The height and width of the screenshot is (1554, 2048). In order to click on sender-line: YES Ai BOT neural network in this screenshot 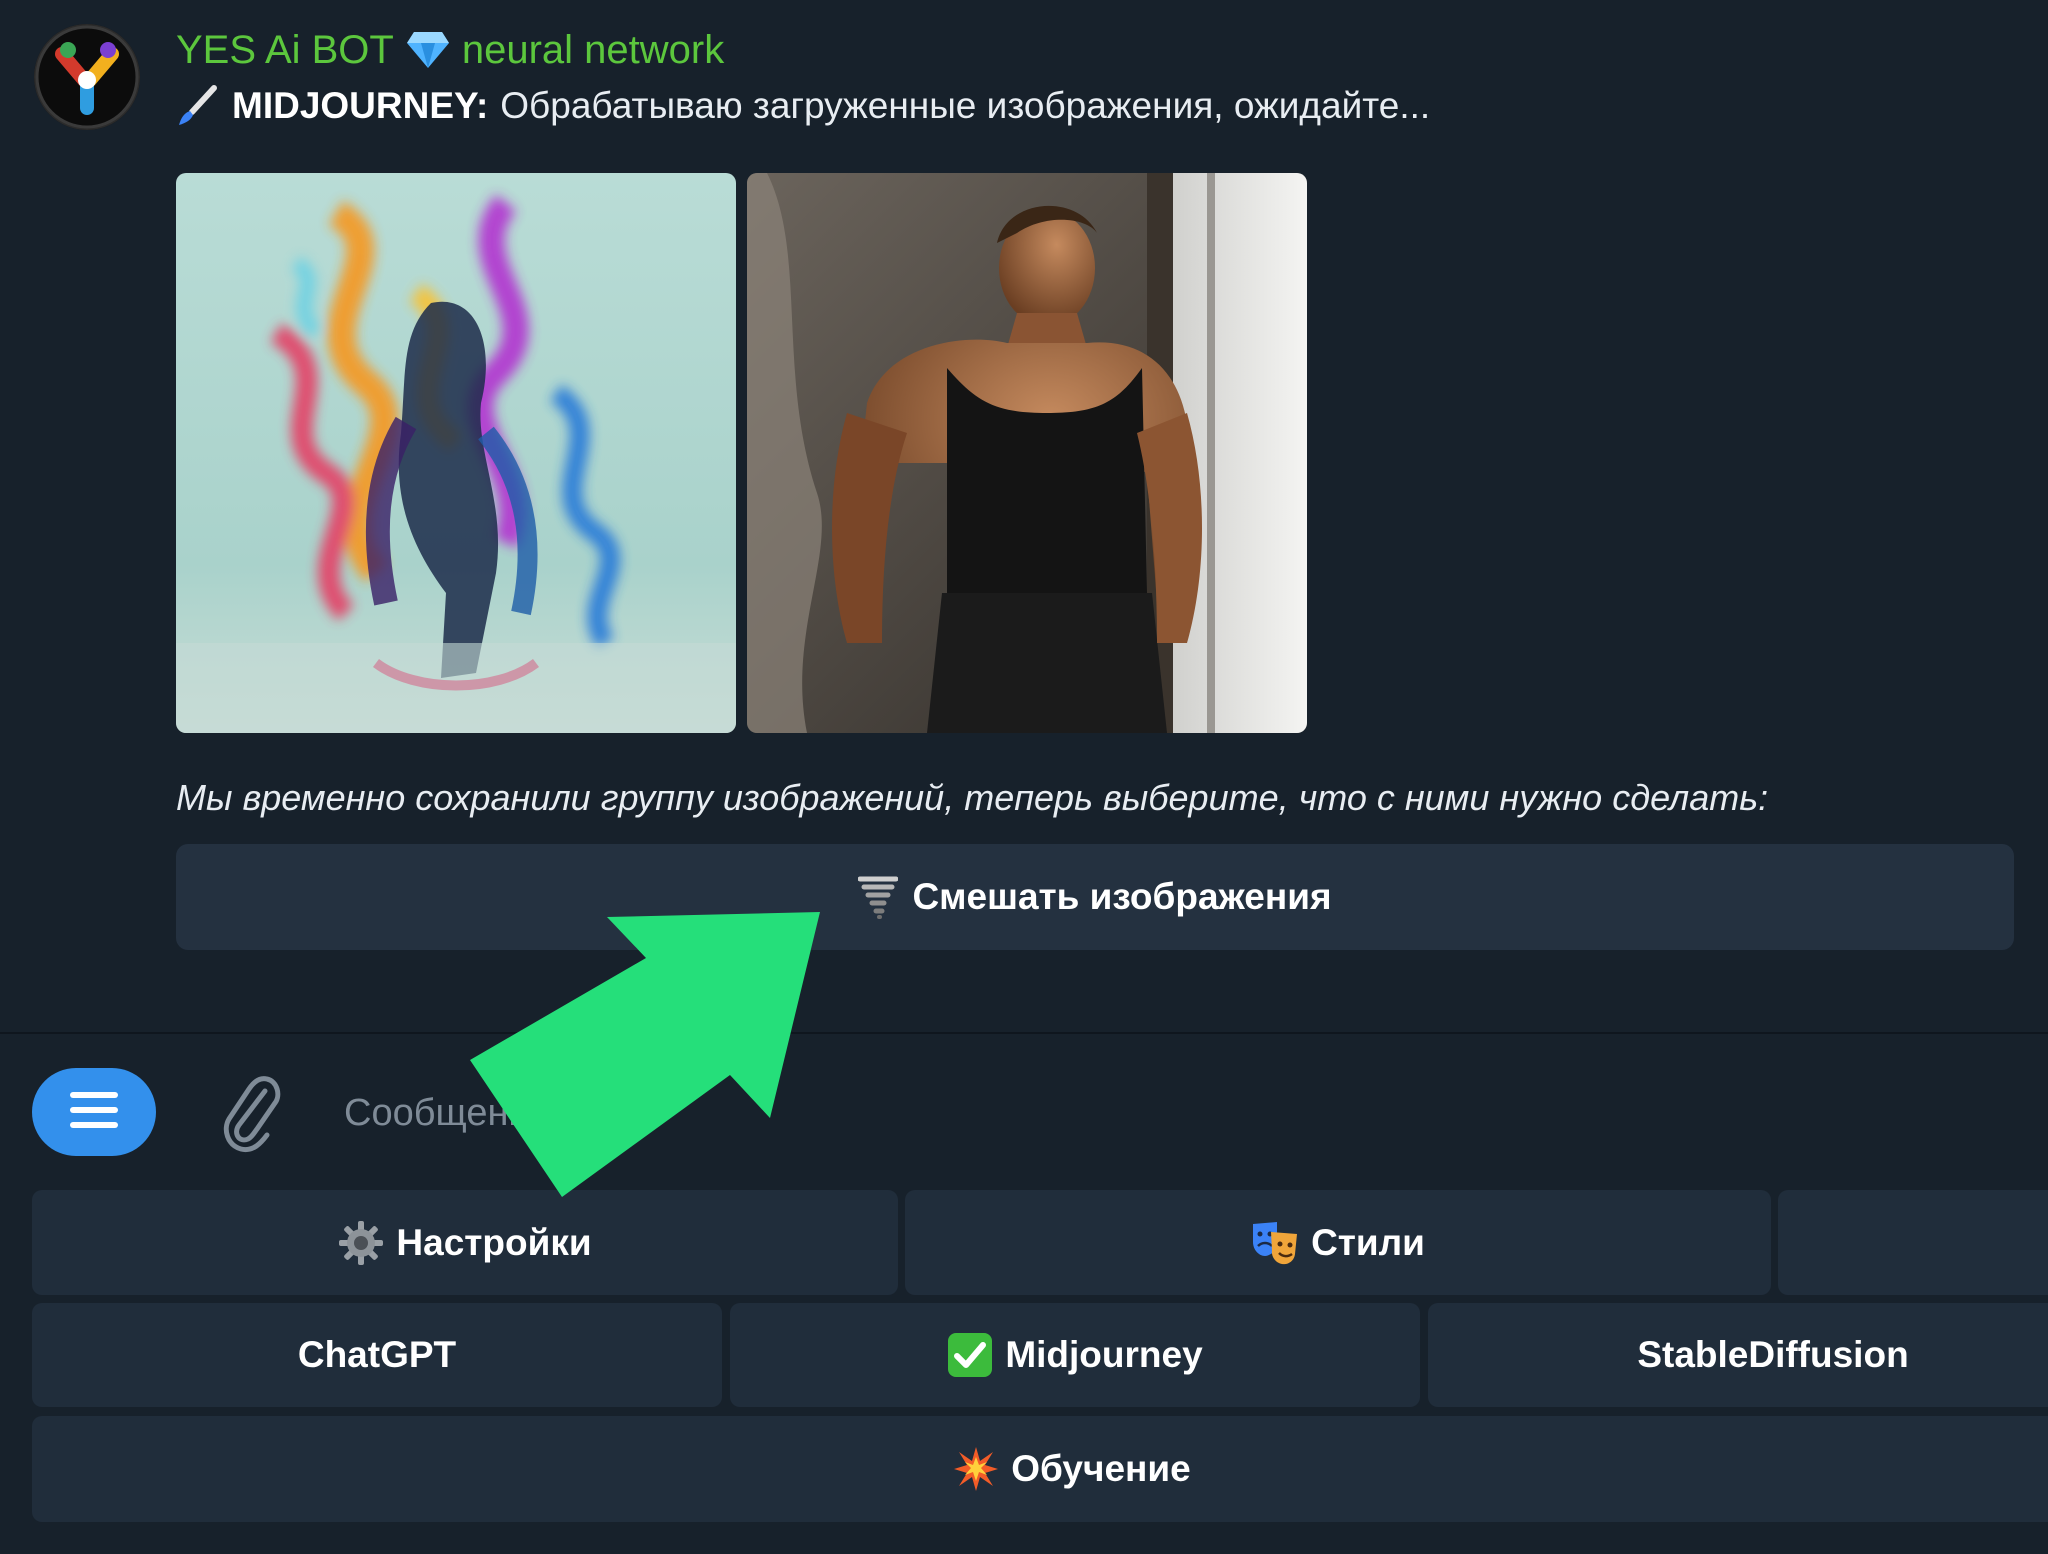, I will do `click(450, 50)`.